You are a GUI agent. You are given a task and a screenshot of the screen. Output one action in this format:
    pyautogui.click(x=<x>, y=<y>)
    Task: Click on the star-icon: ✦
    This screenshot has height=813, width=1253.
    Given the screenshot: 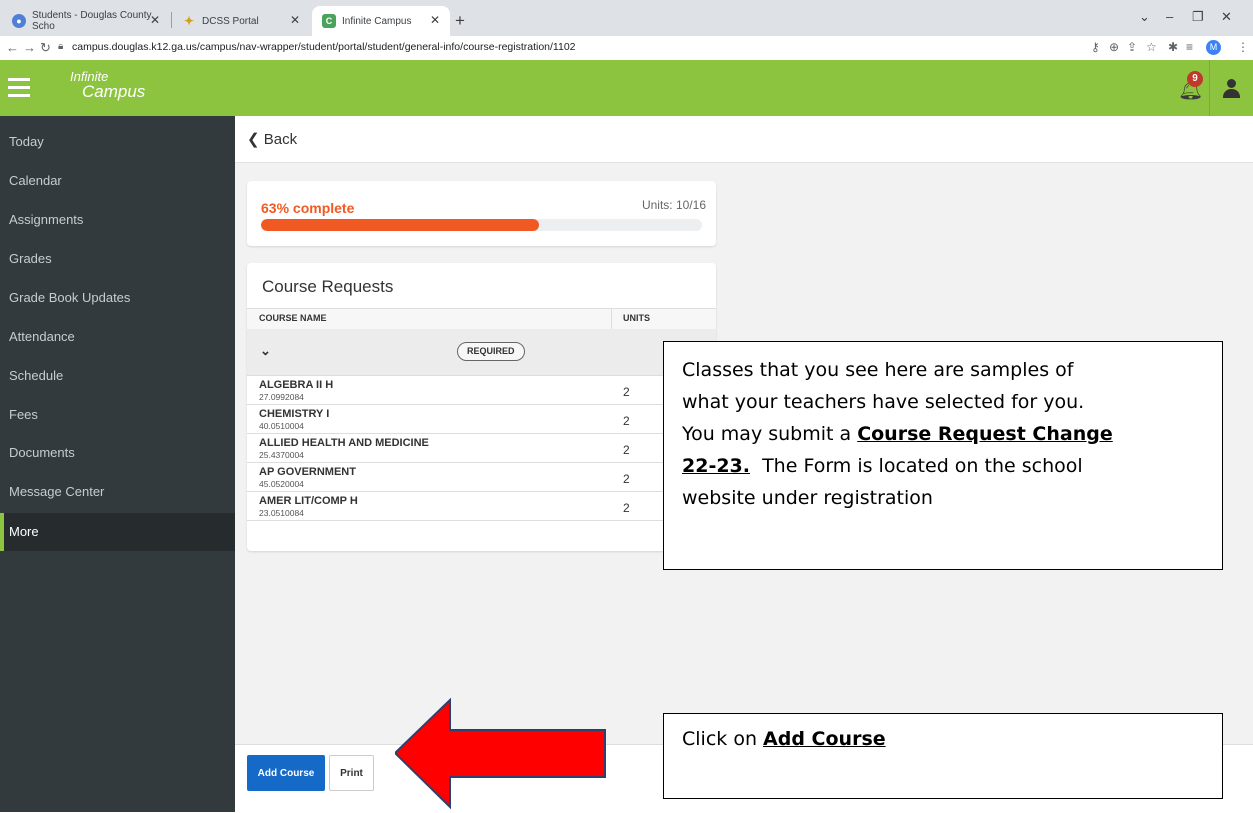 What is the action you would take?
    pyautogui.click(x=189, y=21)
    